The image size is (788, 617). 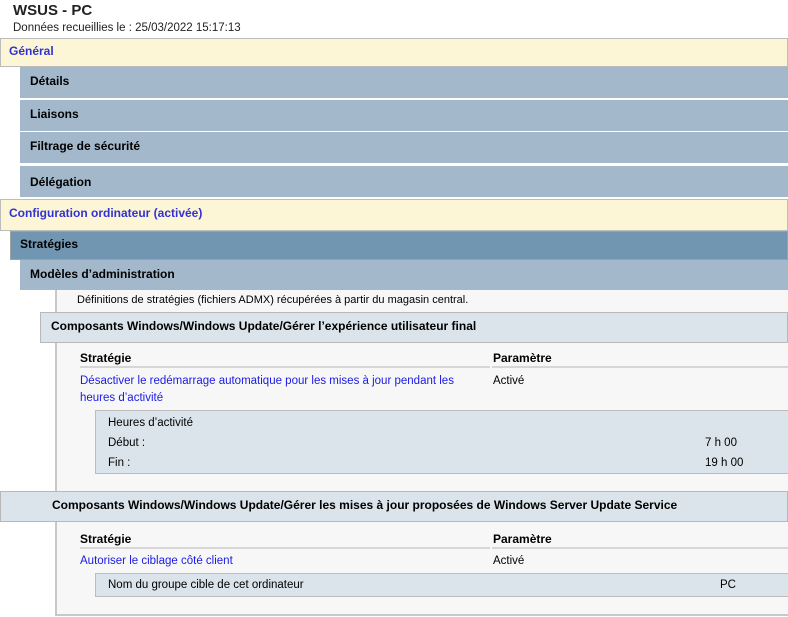 What do you see at coordinates (441, 585) in the screenshot?
I see `policy-details: Nom du groupe cible de cet ordinateur PC` at bounding box center [441, 585].